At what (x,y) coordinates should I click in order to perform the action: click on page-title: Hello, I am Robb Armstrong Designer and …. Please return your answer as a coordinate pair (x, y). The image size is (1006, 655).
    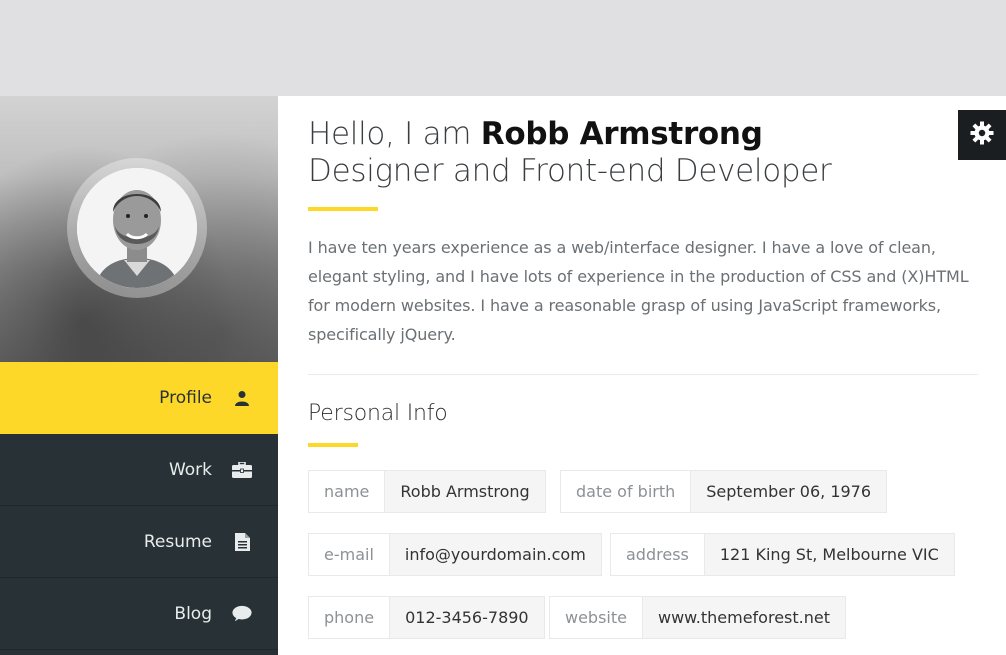
    Looking at the image, I should click on (643, 153).